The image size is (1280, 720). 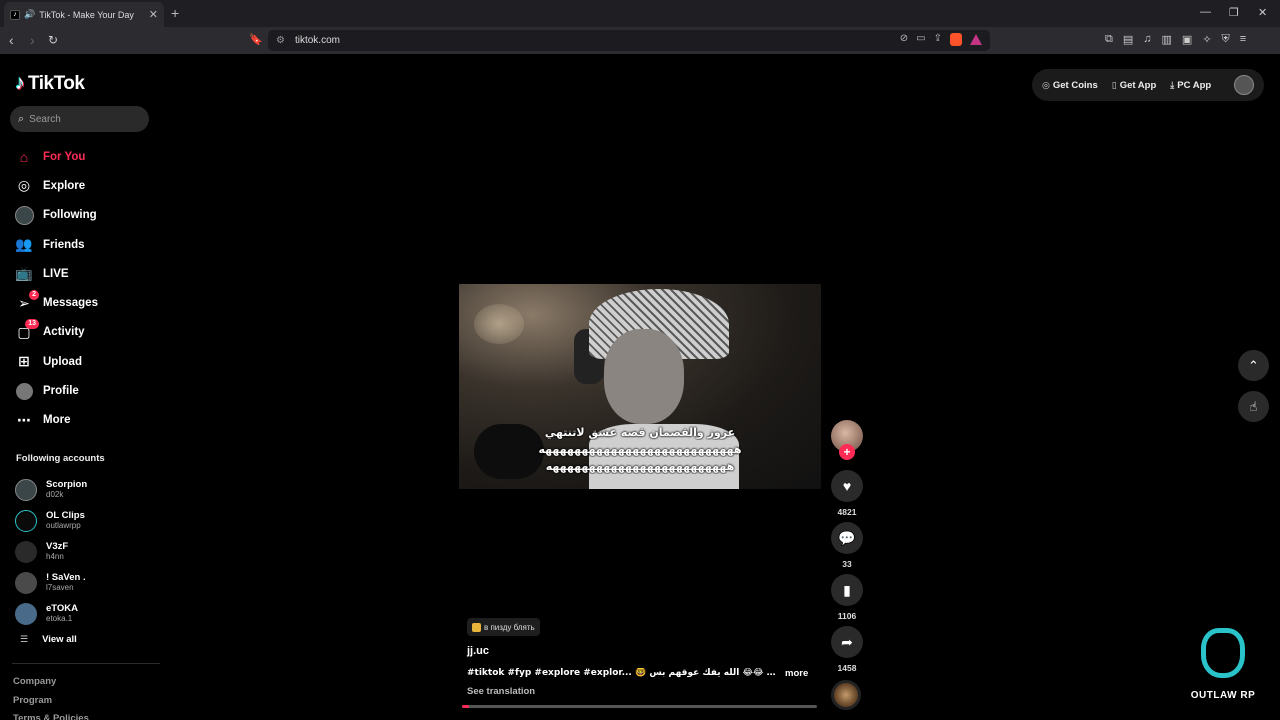 I want to click on account-name: V3zF, so click(x=57, y=546).